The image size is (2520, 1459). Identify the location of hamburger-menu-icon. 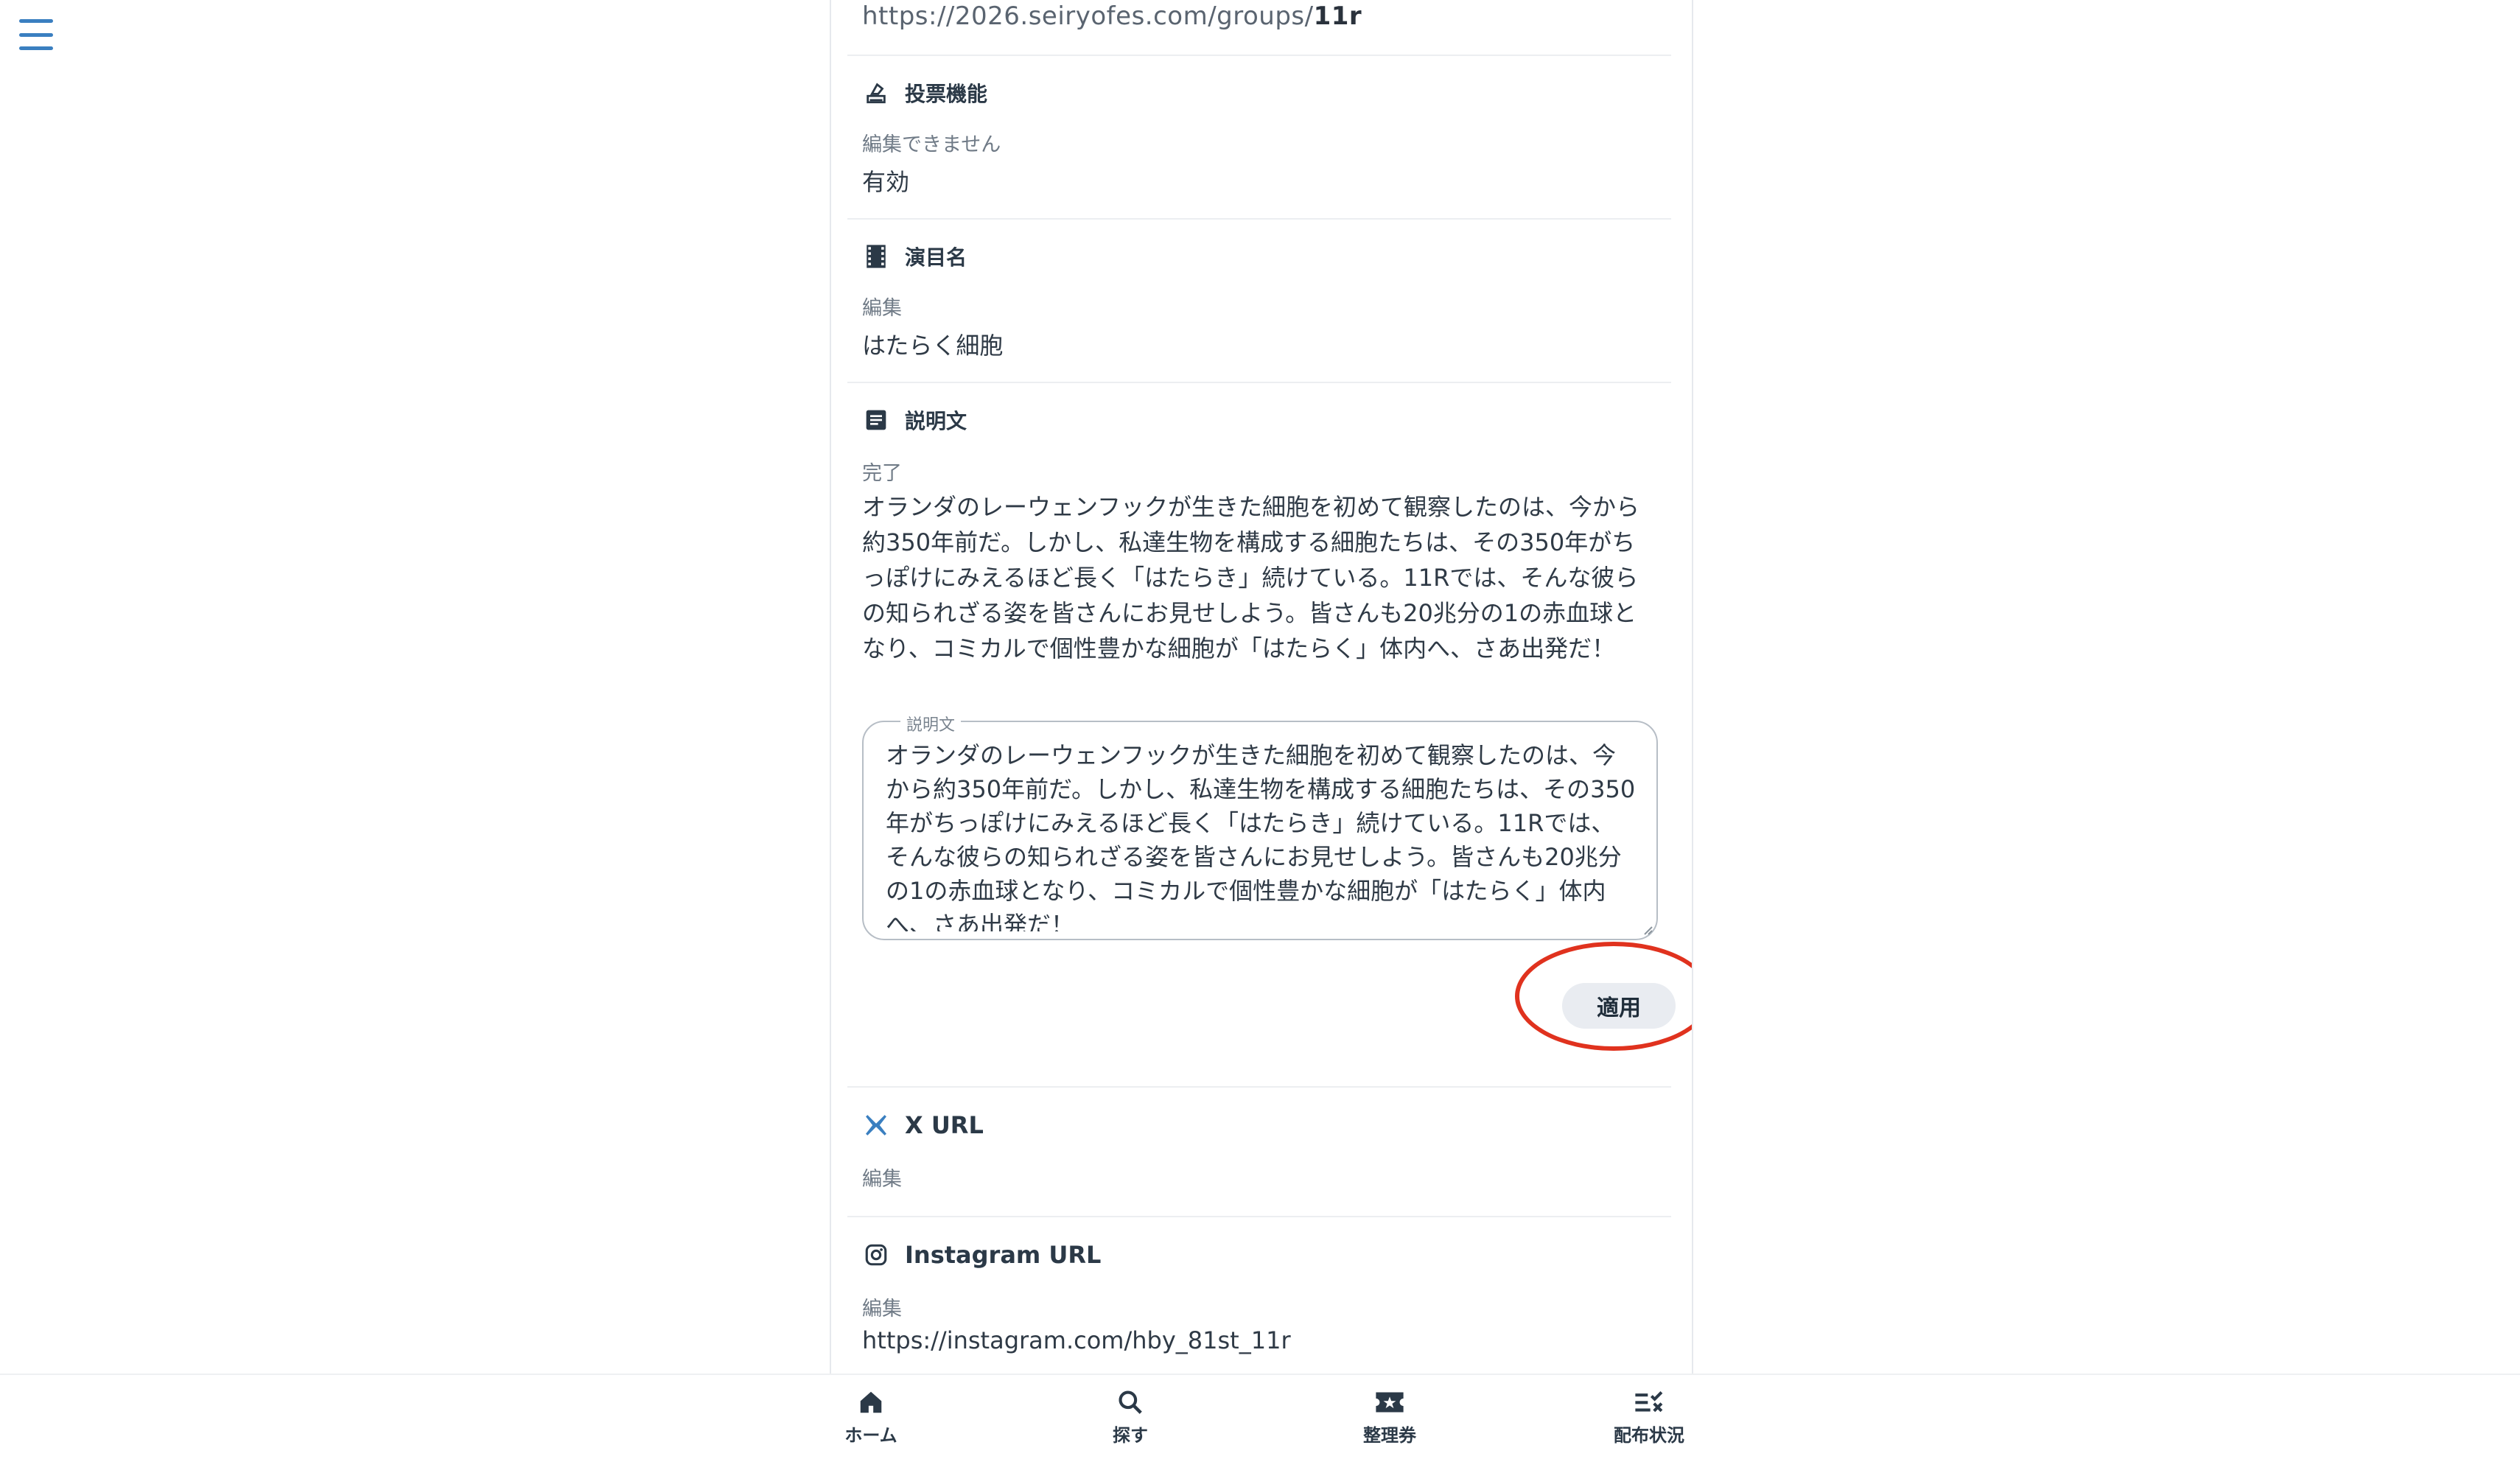
(36, 34).